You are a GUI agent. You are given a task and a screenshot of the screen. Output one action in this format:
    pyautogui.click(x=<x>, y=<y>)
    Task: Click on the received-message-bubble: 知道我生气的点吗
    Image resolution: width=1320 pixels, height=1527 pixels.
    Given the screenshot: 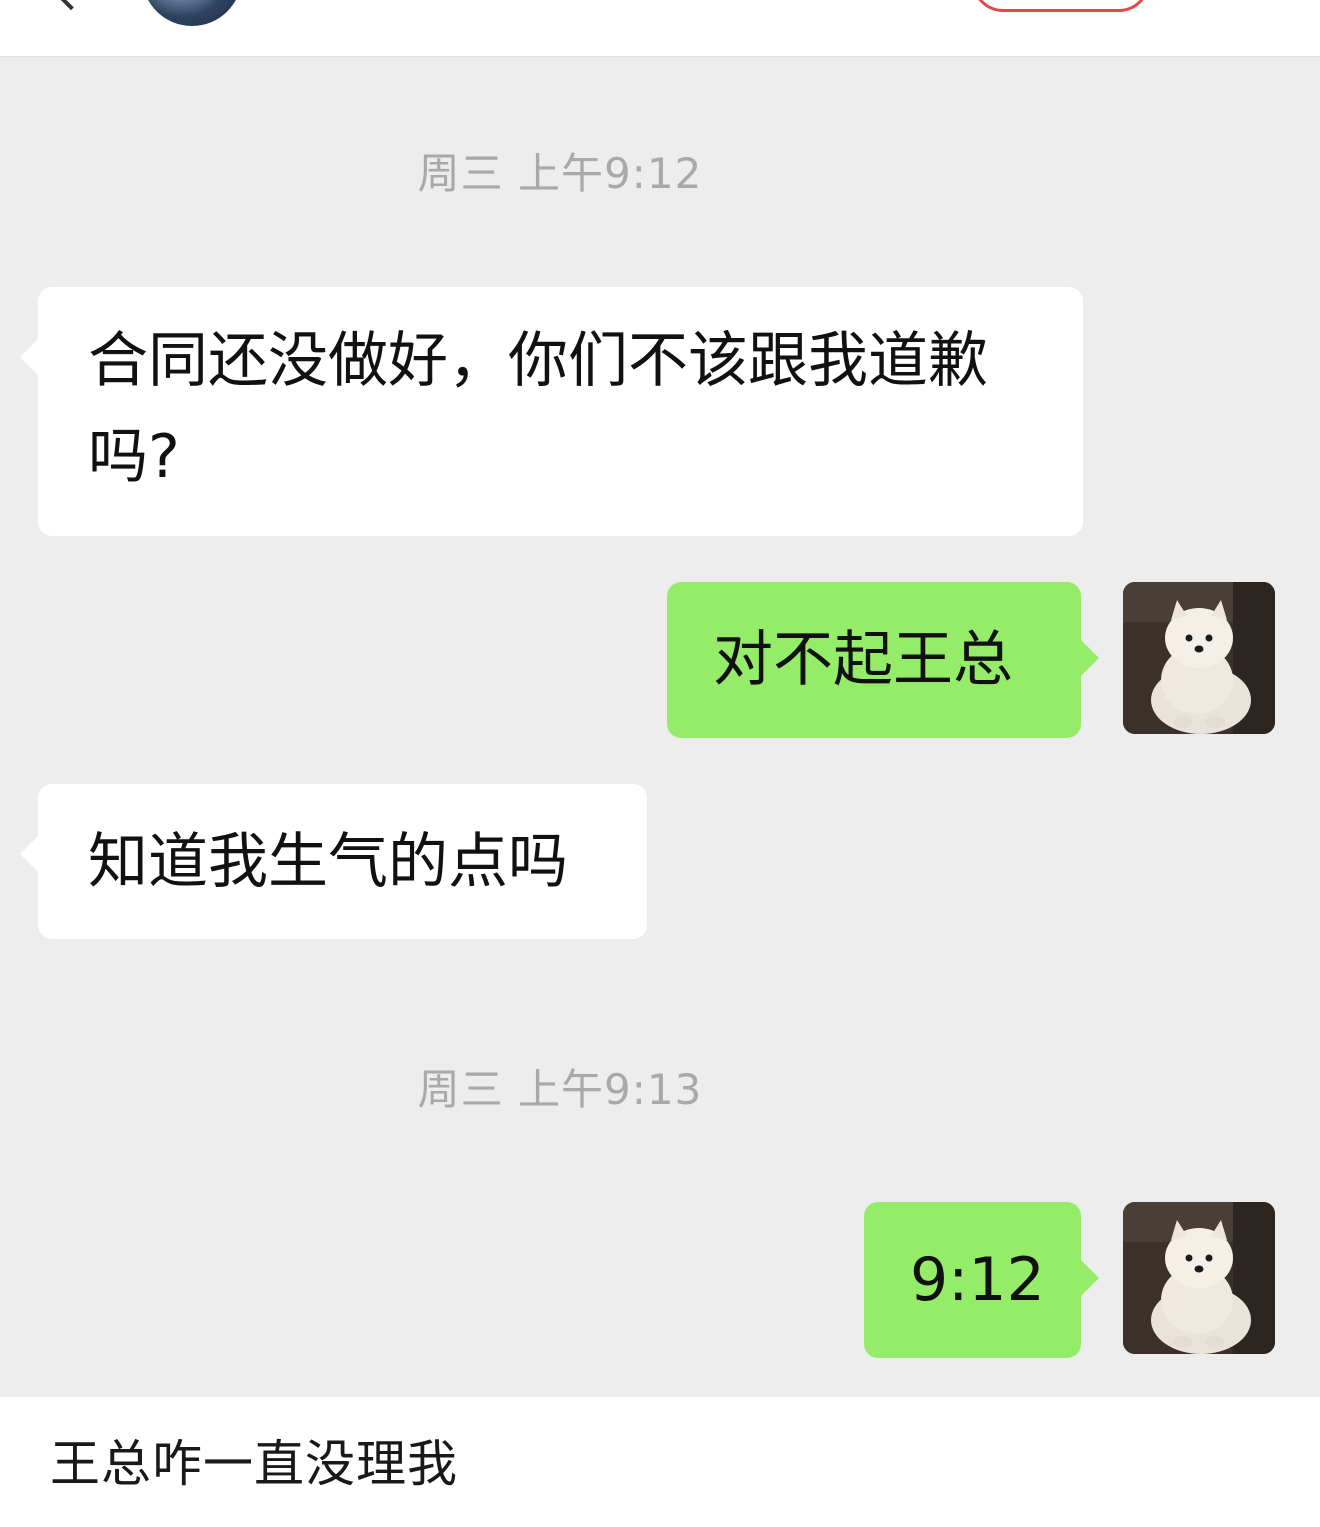 What is the action you would take?
    pyautogui.click(x=333, y=861)
    